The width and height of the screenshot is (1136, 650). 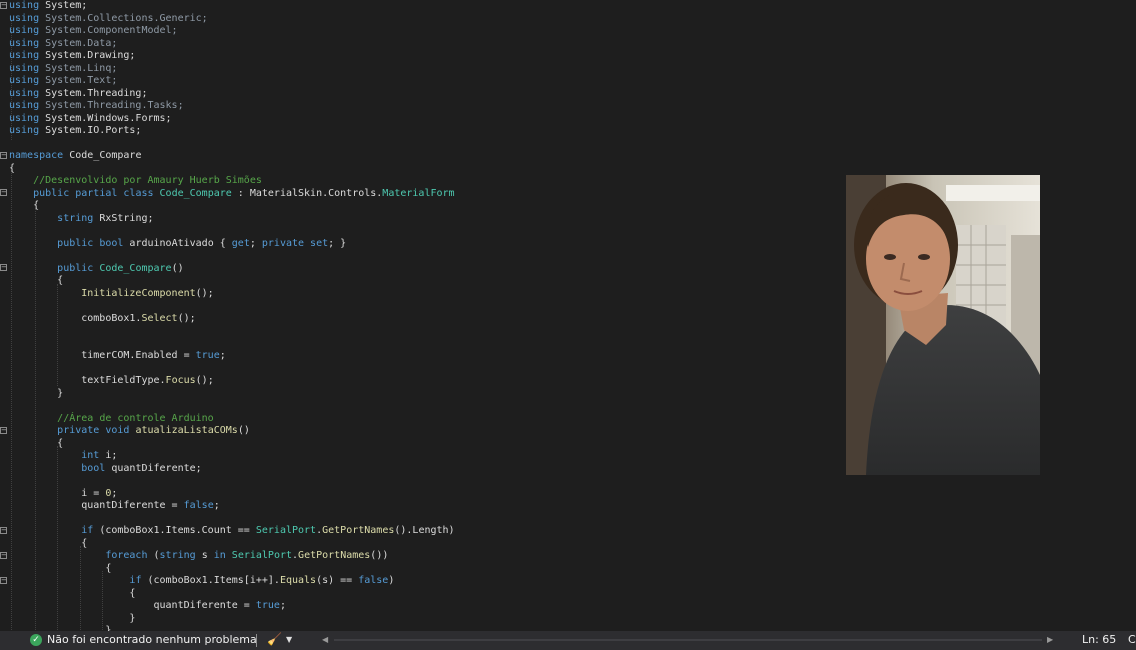 What do you see at coordinates (63, 81) in the screenshot?
I see `code-line: using System.Text;` at bounding box center [63, 81].